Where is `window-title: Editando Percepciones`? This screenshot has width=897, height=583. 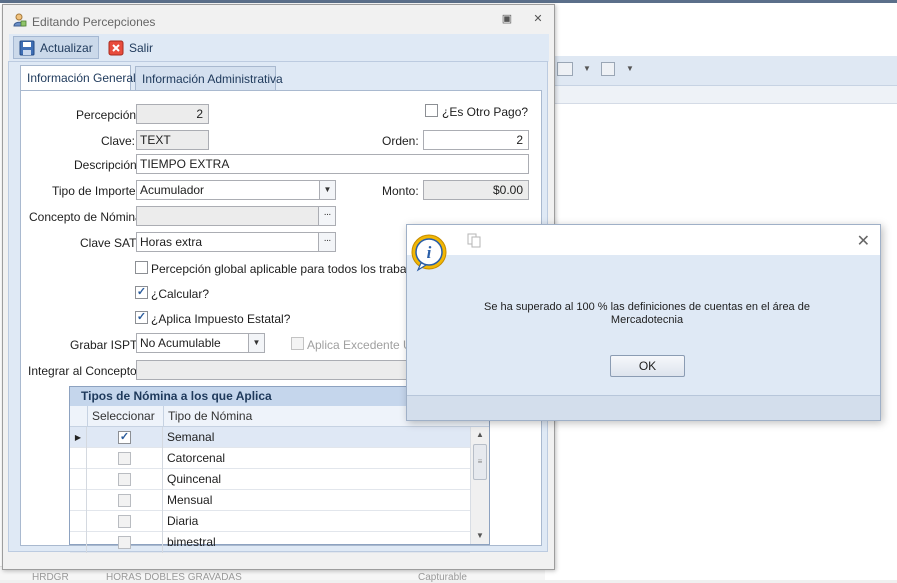
window-title: Editando Percepciones is located at coordinates (94, 22).